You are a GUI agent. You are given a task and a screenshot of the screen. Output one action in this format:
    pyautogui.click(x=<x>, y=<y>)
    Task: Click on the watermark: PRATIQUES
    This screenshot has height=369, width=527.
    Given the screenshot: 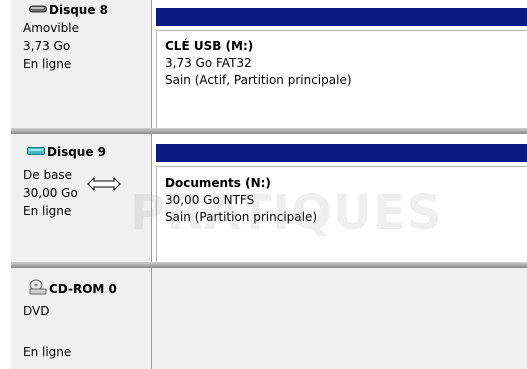 What is the action you would take?
    pyautogui.click(x=286, y=213)
    